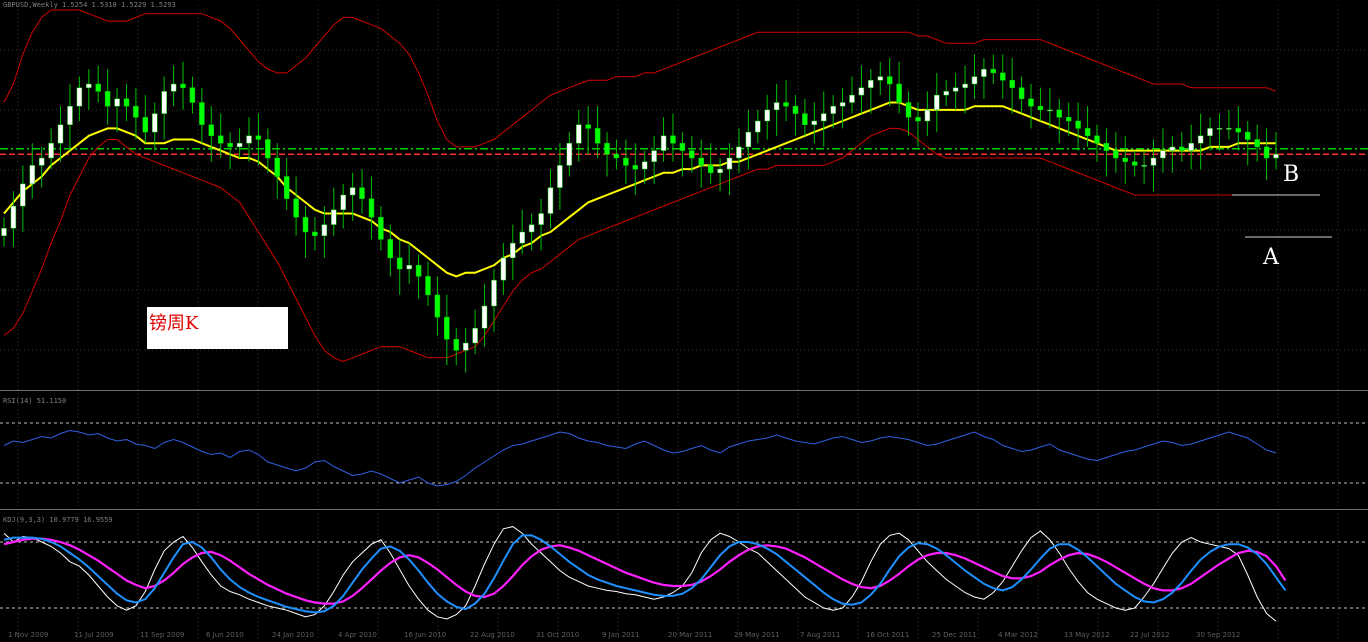 This screenshot has height=642, width=1368. Describe the element at coordinates (558, 635) in the screenshot. I see `x-tick-label: 31 Oct 2010` at that location.